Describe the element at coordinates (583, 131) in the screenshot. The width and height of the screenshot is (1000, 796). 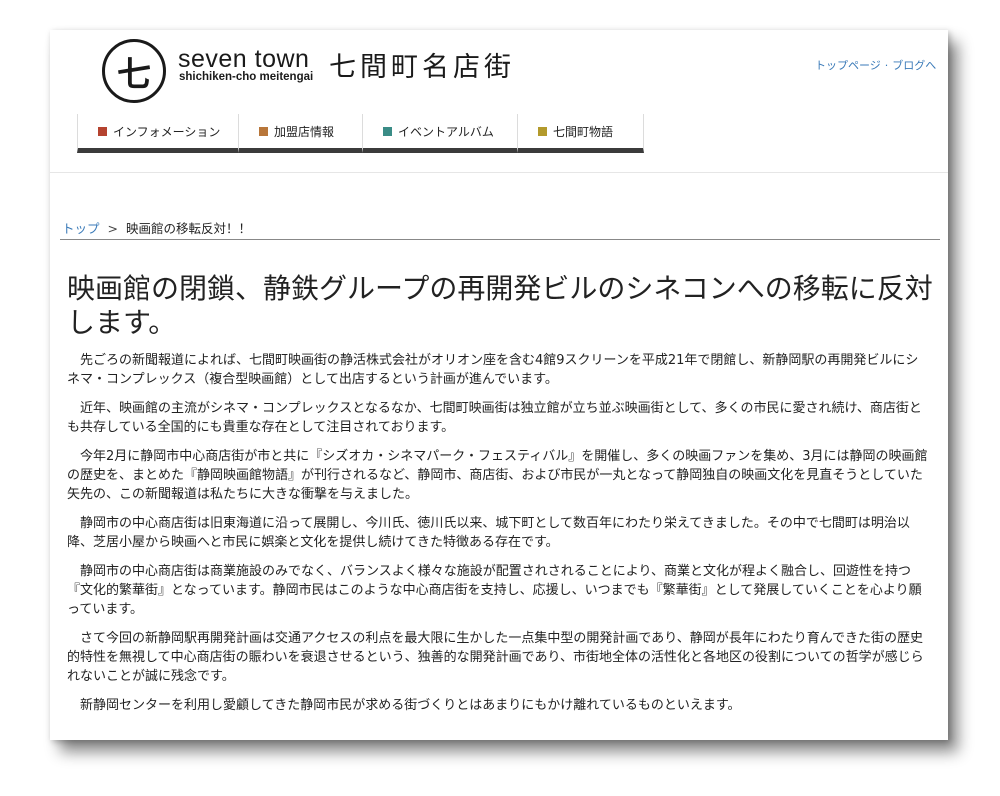
I see `nav-item-label: 七間町物語` at that location.